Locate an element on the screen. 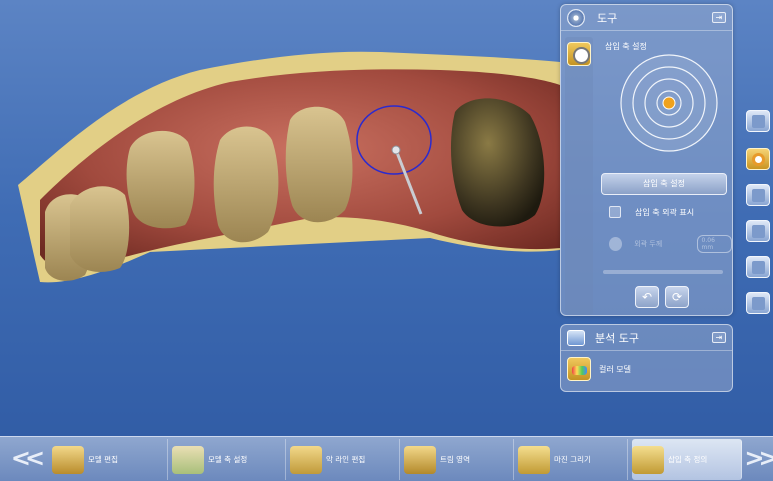  reset-button: ⟳ is located at coordinates (677, 297).